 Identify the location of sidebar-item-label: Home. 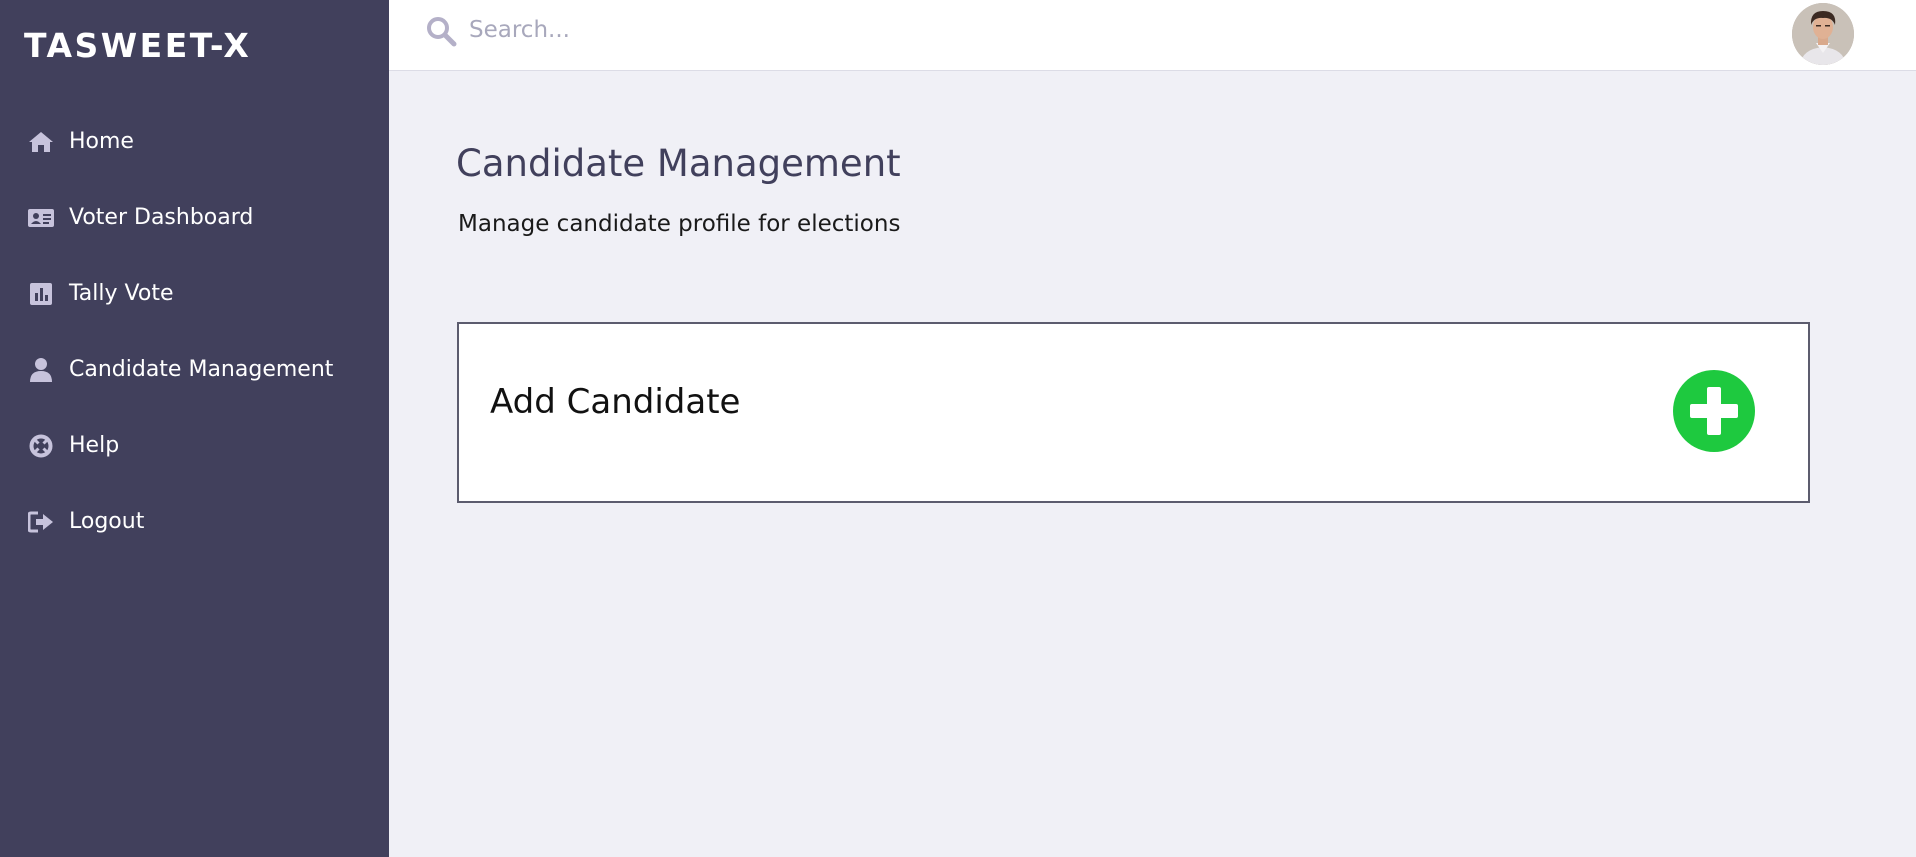
(101, 141).